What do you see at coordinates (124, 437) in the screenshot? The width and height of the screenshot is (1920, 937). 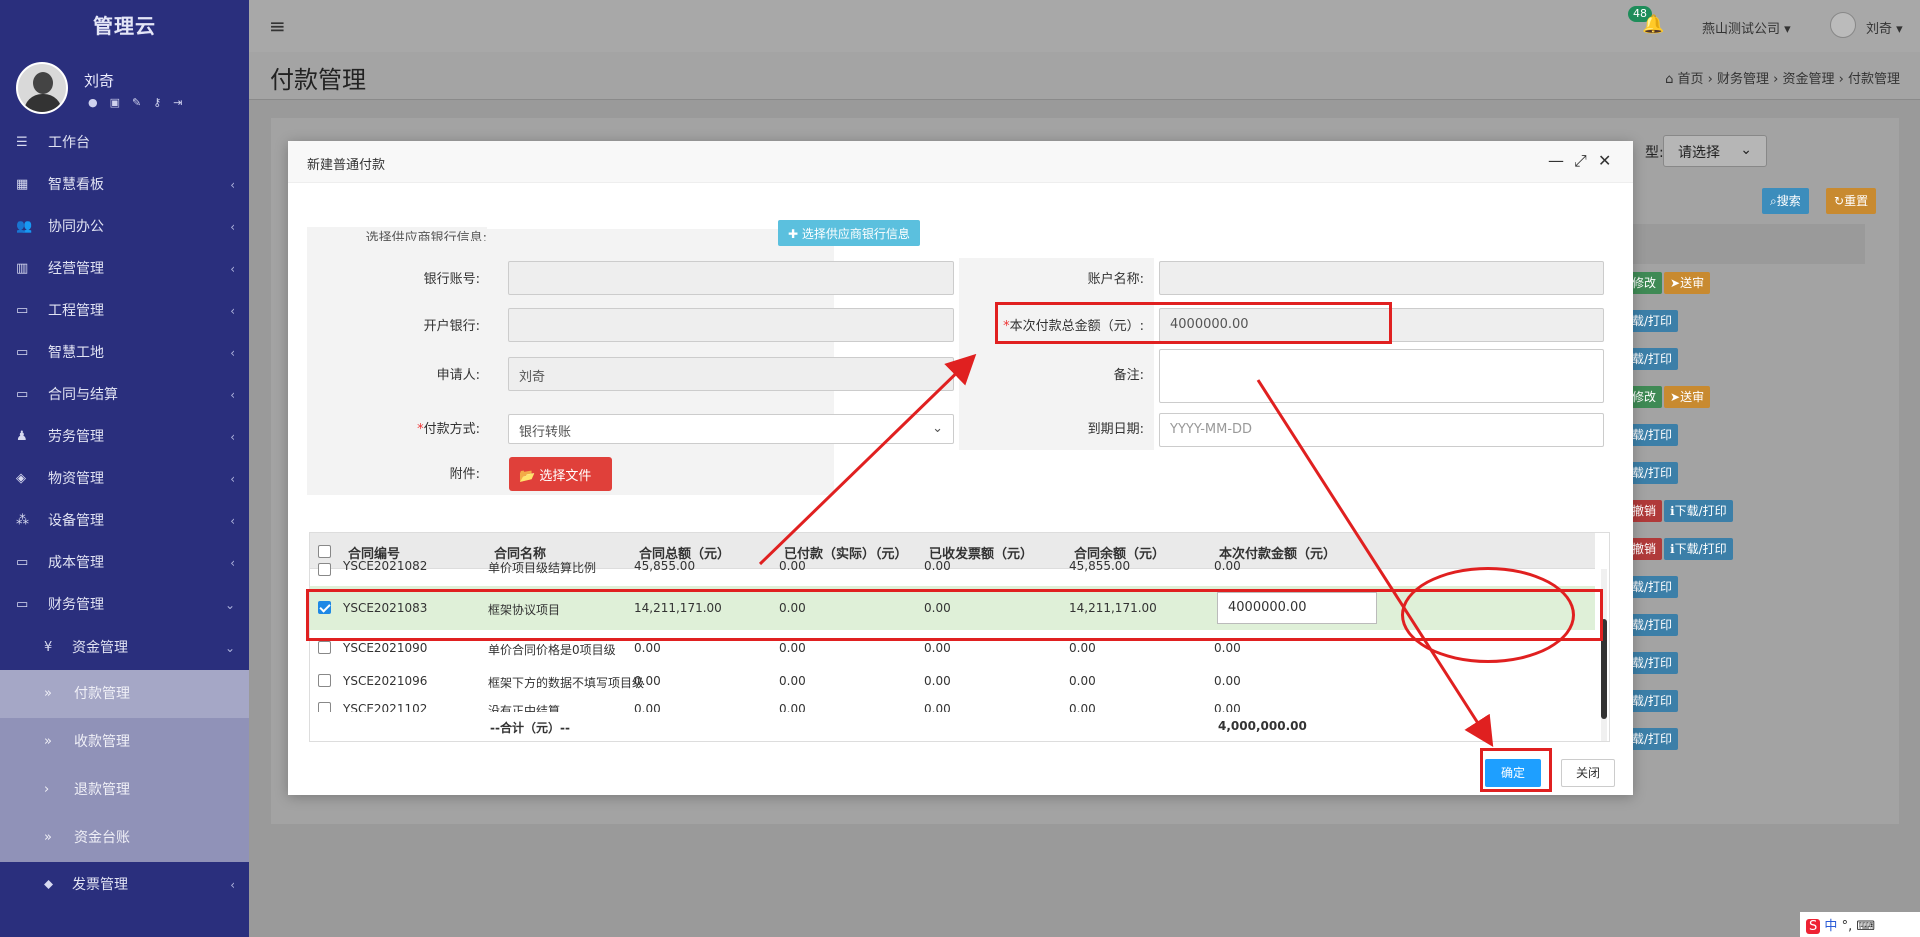 I see `sidebar-item-labor: ♟ 劳务管理 ‹` at bounding box center [124, 437].